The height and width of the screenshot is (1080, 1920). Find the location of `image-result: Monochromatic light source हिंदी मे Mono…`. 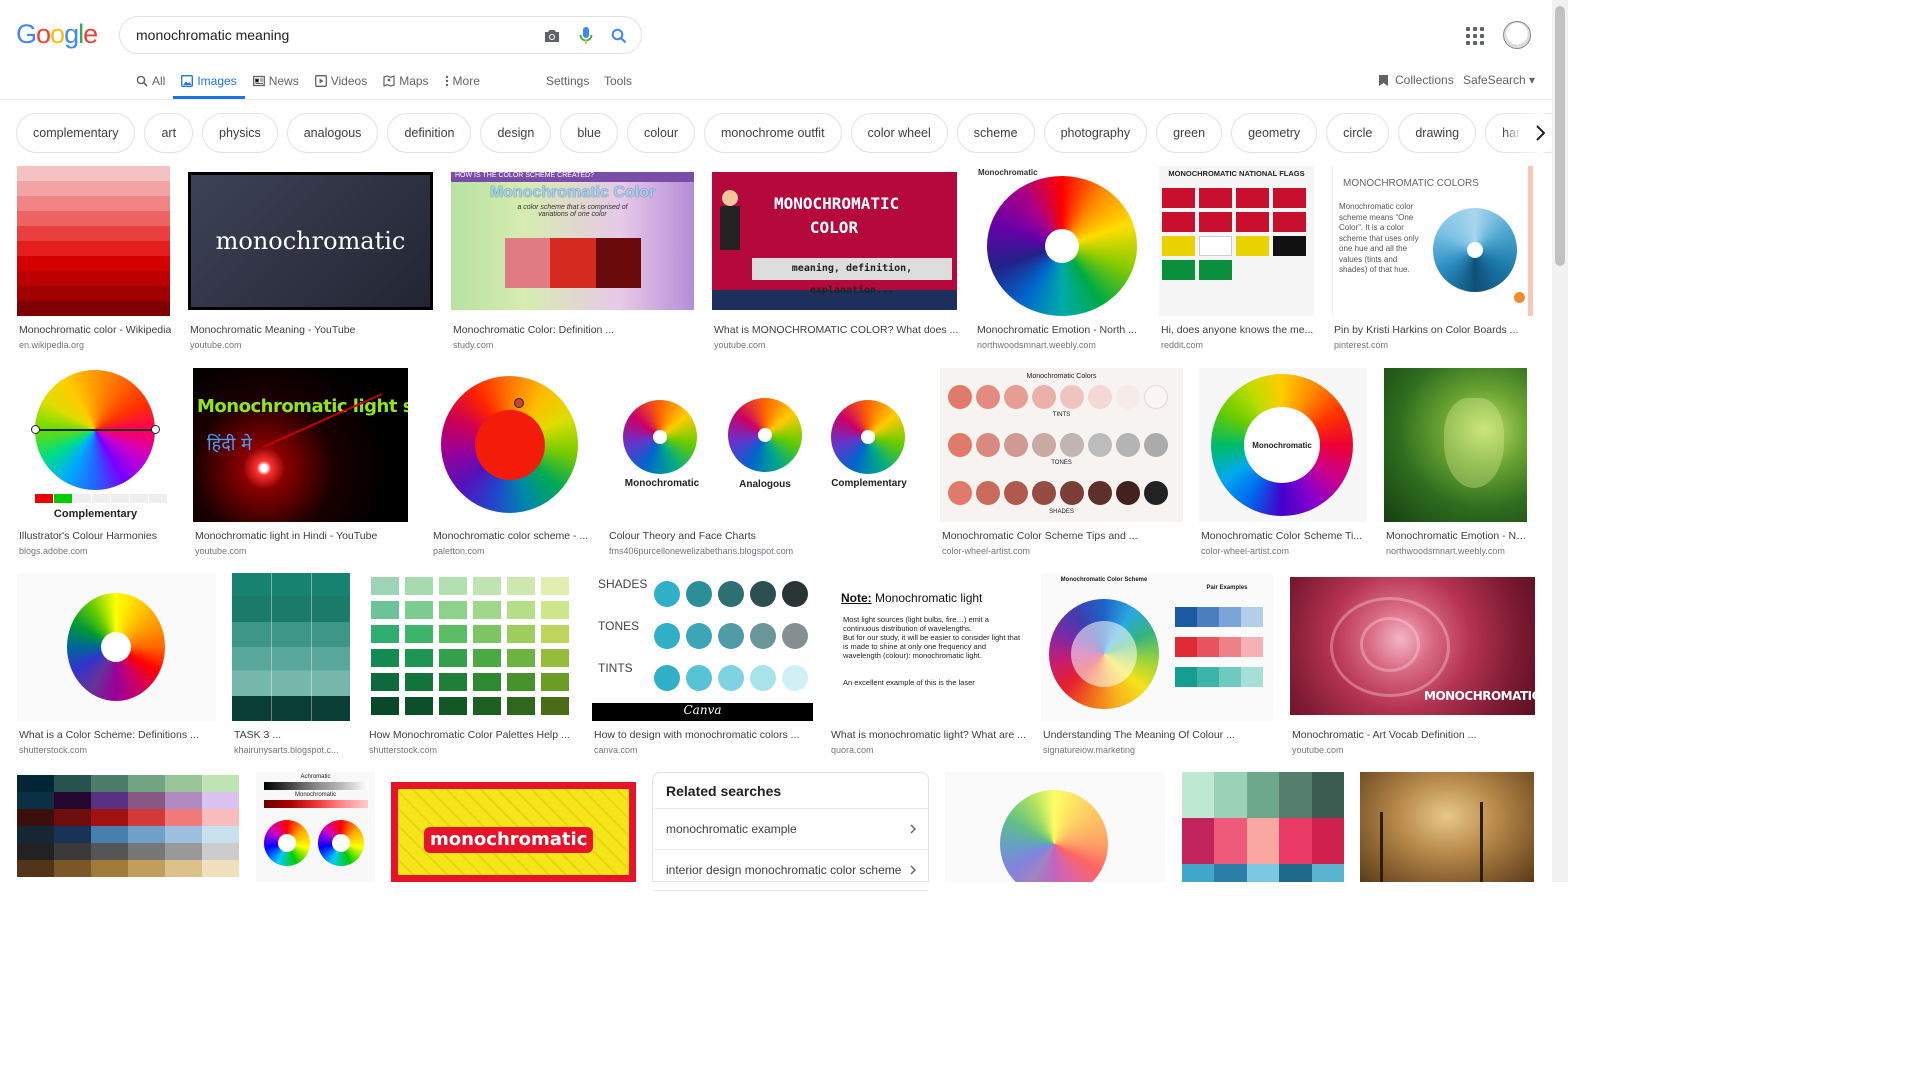

image-result: Monochromatic light source हिंदी मे Mono… is located at coordinates (300, 463).